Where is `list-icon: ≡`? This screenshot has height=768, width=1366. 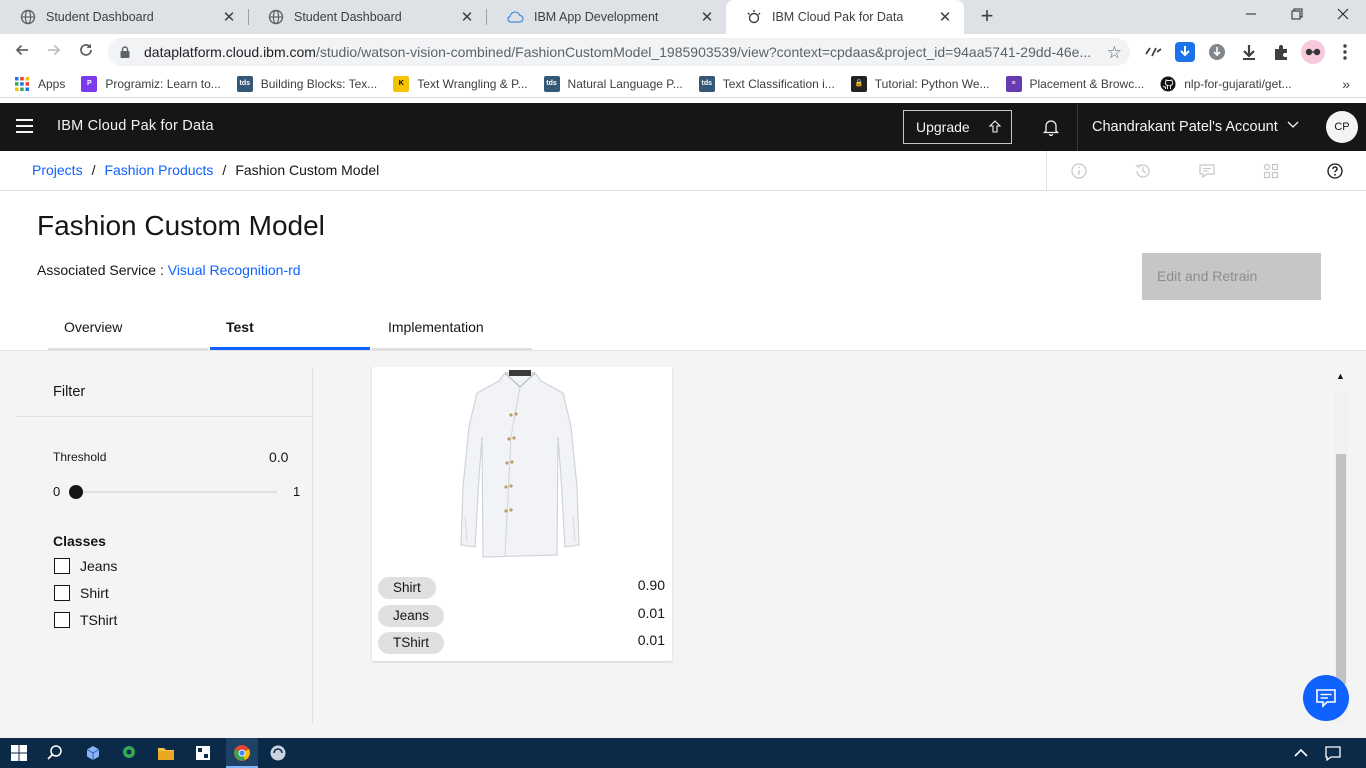 list-icon: ≡ is located at coordinates (1013, 83).